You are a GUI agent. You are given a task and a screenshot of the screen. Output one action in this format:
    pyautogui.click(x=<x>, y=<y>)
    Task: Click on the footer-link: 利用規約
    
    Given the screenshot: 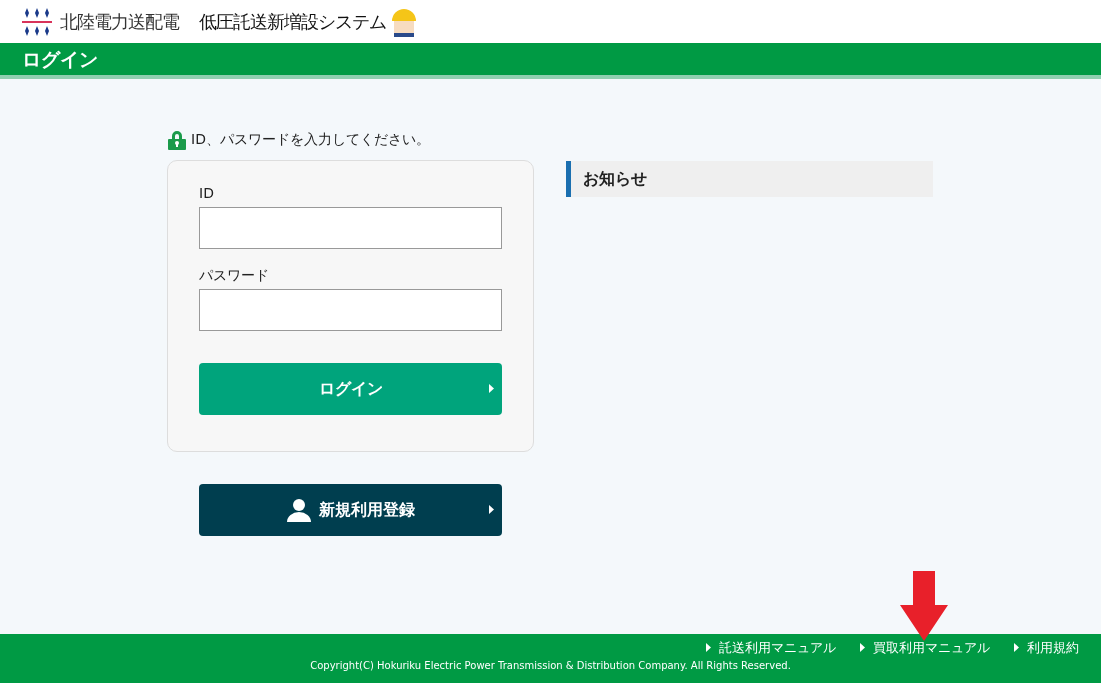 What is the action you would take?
    pyautogui.click(x=1046, y=648)
    